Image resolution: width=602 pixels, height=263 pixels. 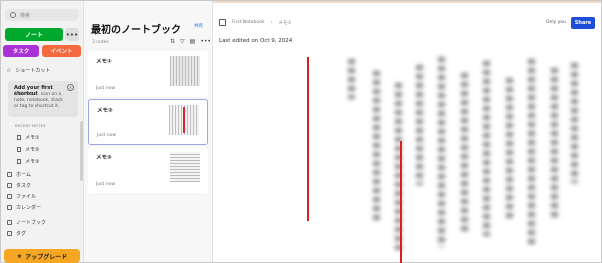 I want to click on sidebar-item-label: ファイル, so click(x=26, y=197).